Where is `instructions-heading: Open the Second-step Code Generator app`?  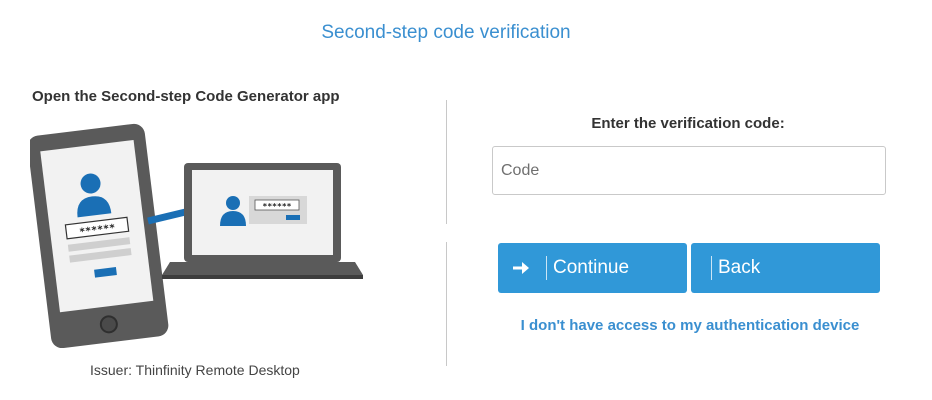 instructions-heading: Open the Second-step Code Generator app is located at coordinates (186, 96).